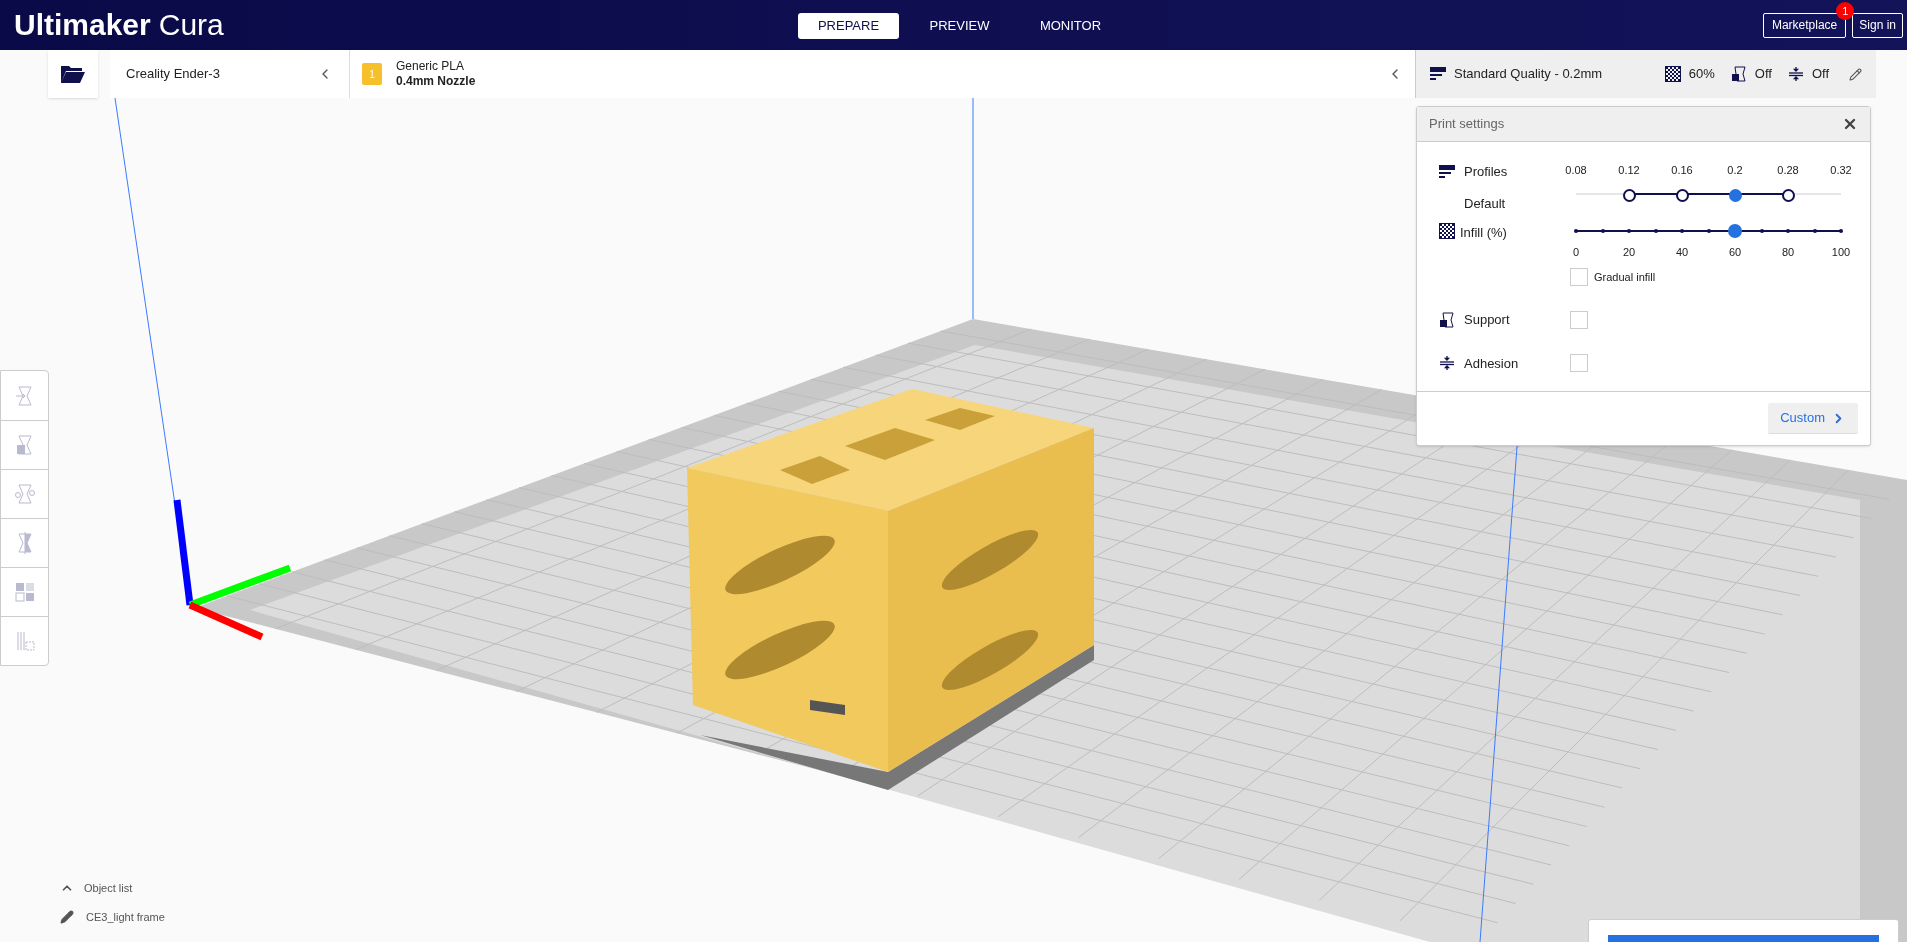 The height and width of the screenshot is (942, 1907). What do you see at coordinates (1877, 25) in the screenshot?
I see `sign-in-button: Sign in` at bounding box center [1877, 25].